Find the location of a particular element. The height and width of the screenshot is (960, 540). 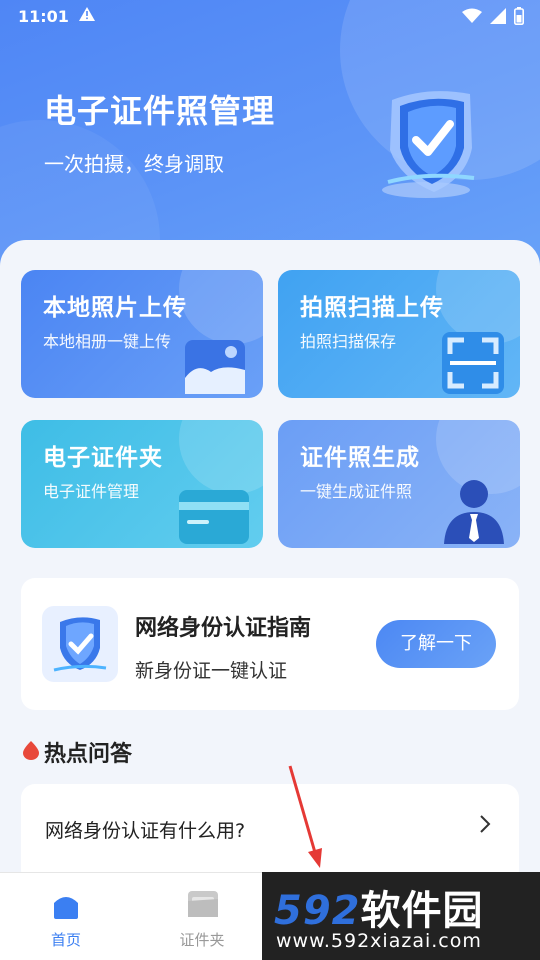

tab-label: 证件夹 is located at coordinates (202, 940).